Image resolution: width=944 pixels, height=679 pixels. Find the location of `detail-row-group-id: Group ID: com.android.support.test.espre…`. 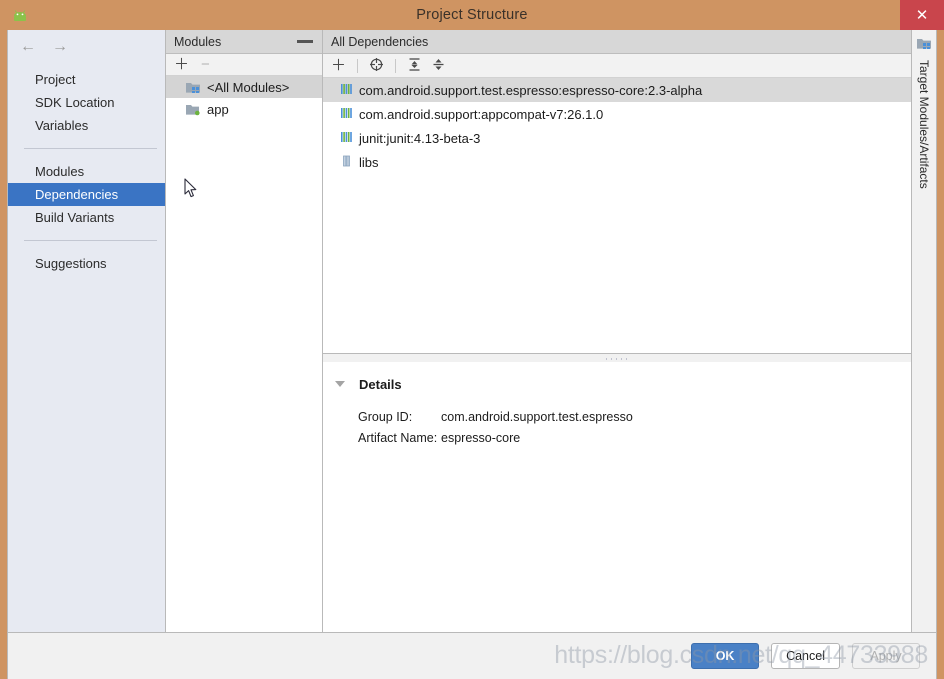

detail-row-group-id: Group ID: com.android.support.test.espre… is located at coordinates (634, 416).